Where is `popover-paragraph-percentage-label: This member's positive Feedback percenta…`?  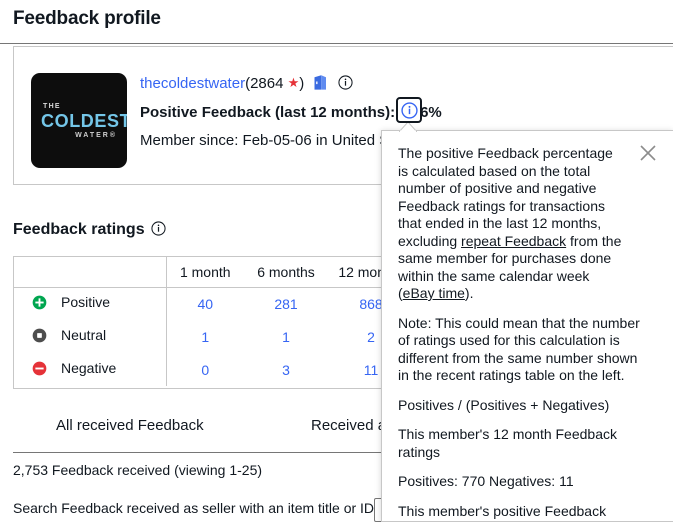 popover-paragraph-percentage-label: This member's positive Feedback percenta… is located at coordinates (502, 512).